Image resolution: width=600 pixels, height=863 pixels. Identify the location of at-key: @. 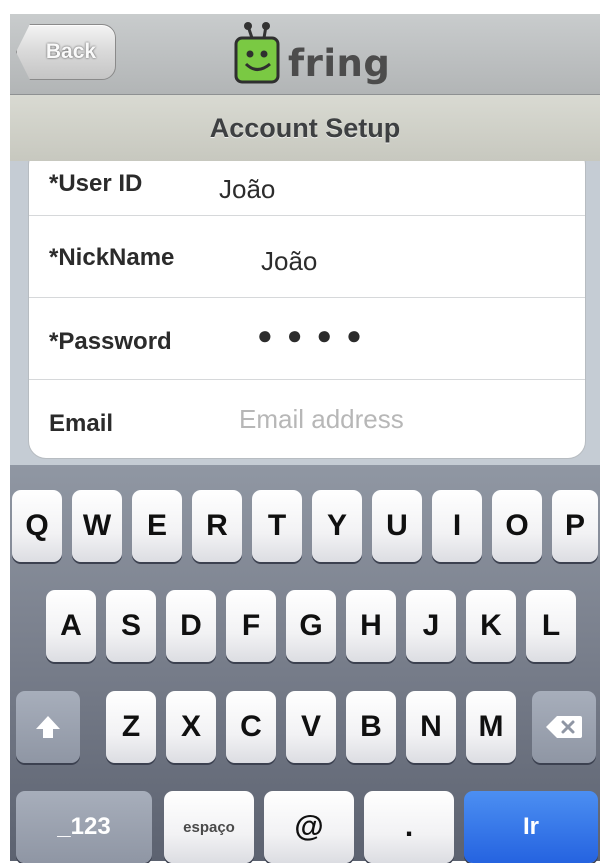
(309, 827).